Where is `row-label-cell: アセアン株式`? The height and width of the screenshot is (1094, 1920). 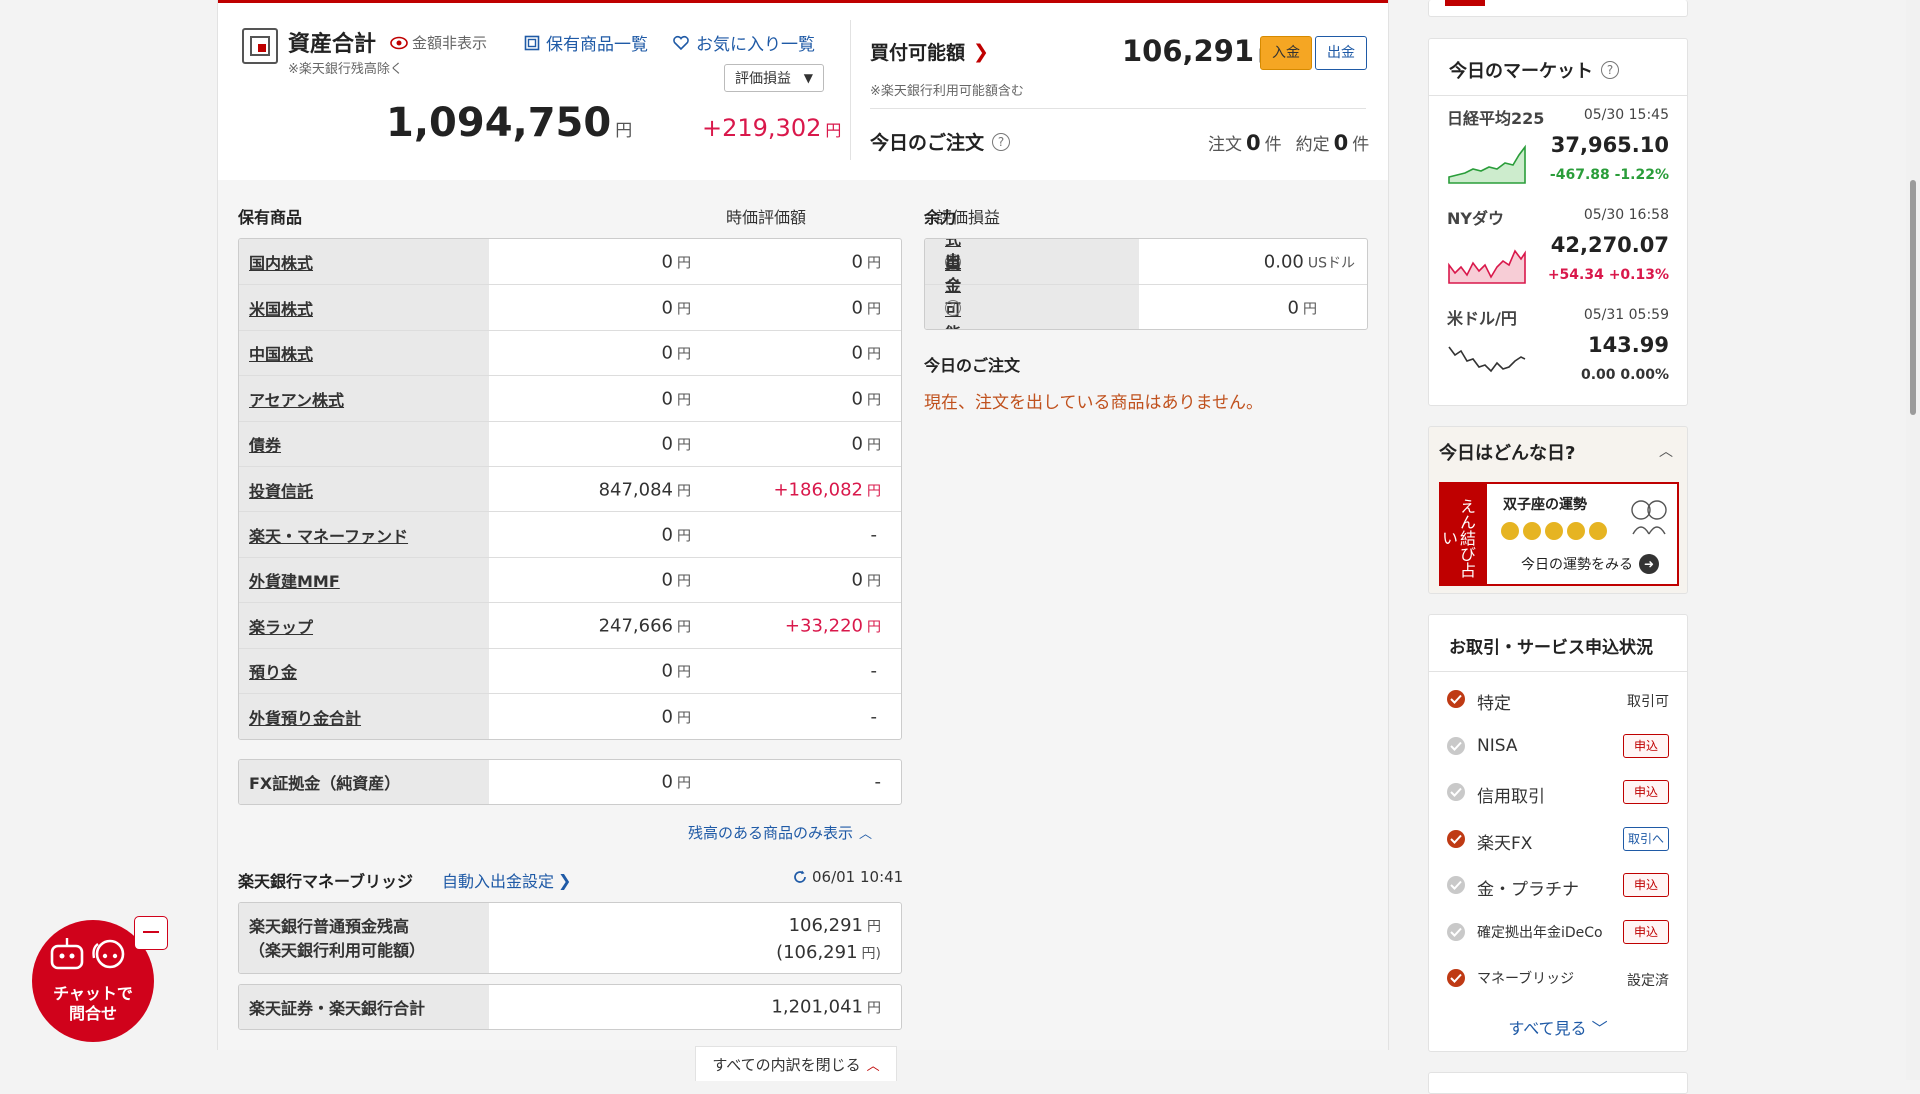
row-label-cell: アセアン株式 is located at coordinates (364, 399).